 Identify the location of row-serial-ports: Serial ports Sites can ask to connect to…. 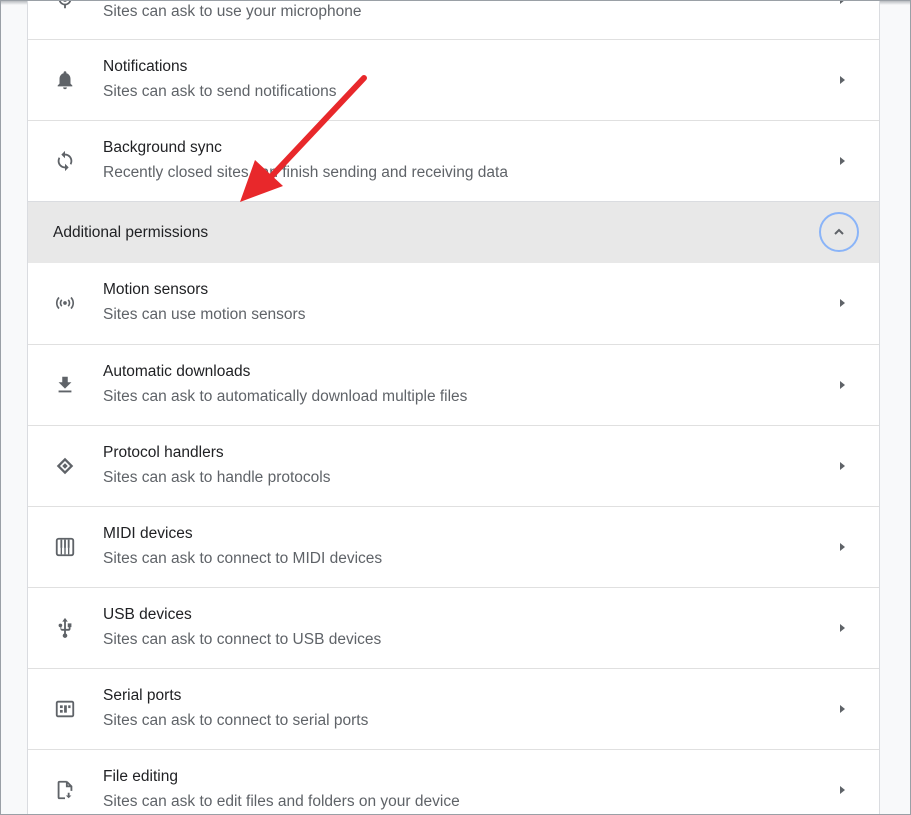
(453, 708).